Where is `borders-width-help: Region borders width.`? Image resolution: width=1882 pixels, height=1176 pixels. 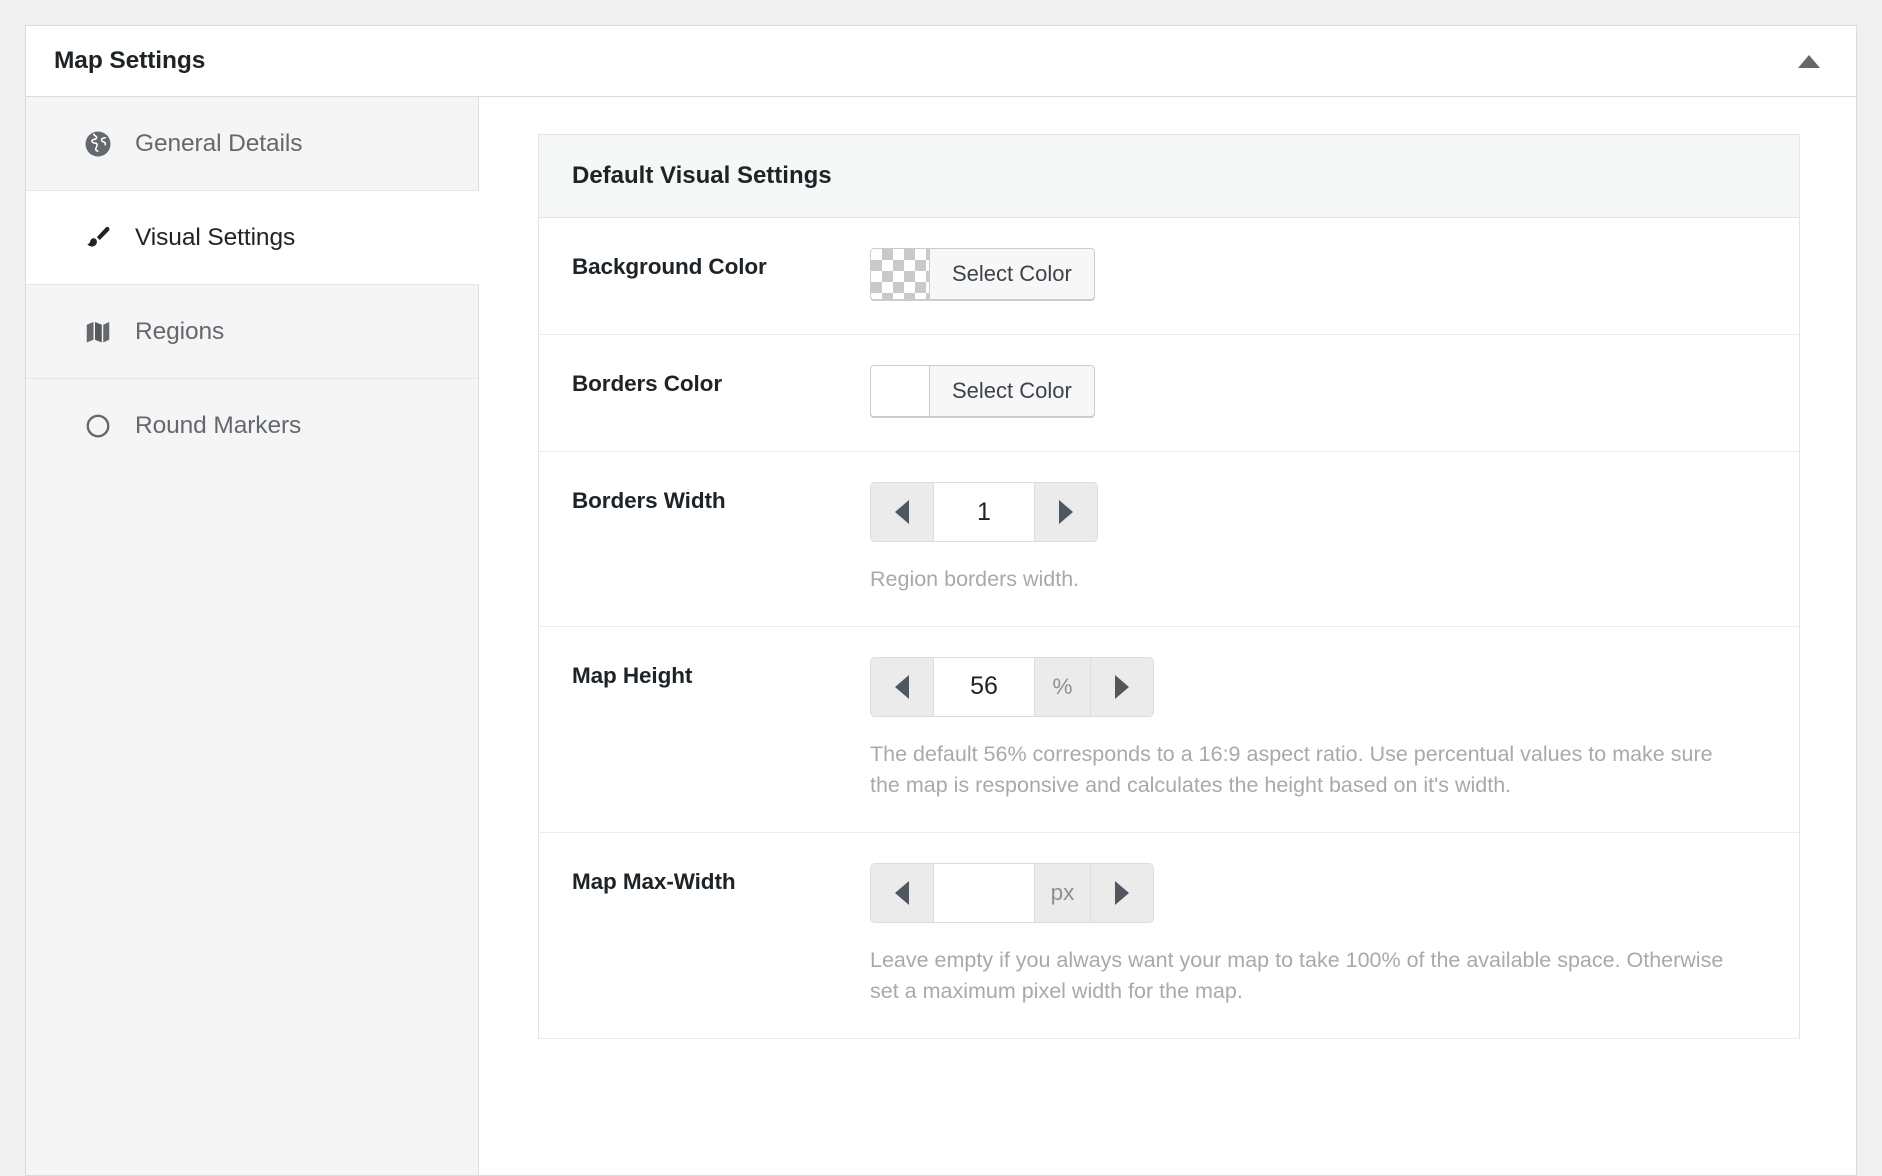 borders-width-help: Region borders width. is located at coordinates (975, 579).